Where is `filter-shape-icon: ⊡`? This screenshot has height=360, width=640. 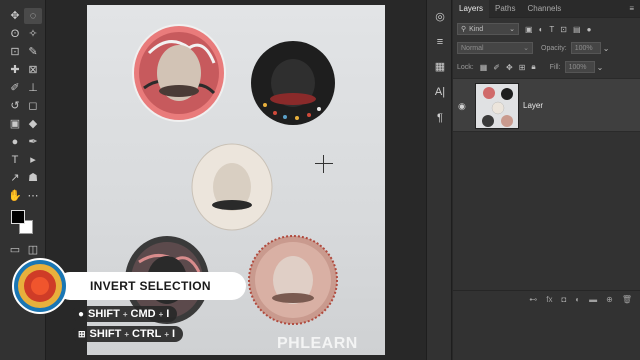 filter-shape-icon: ⊡ is located at coordinates (563, 29).